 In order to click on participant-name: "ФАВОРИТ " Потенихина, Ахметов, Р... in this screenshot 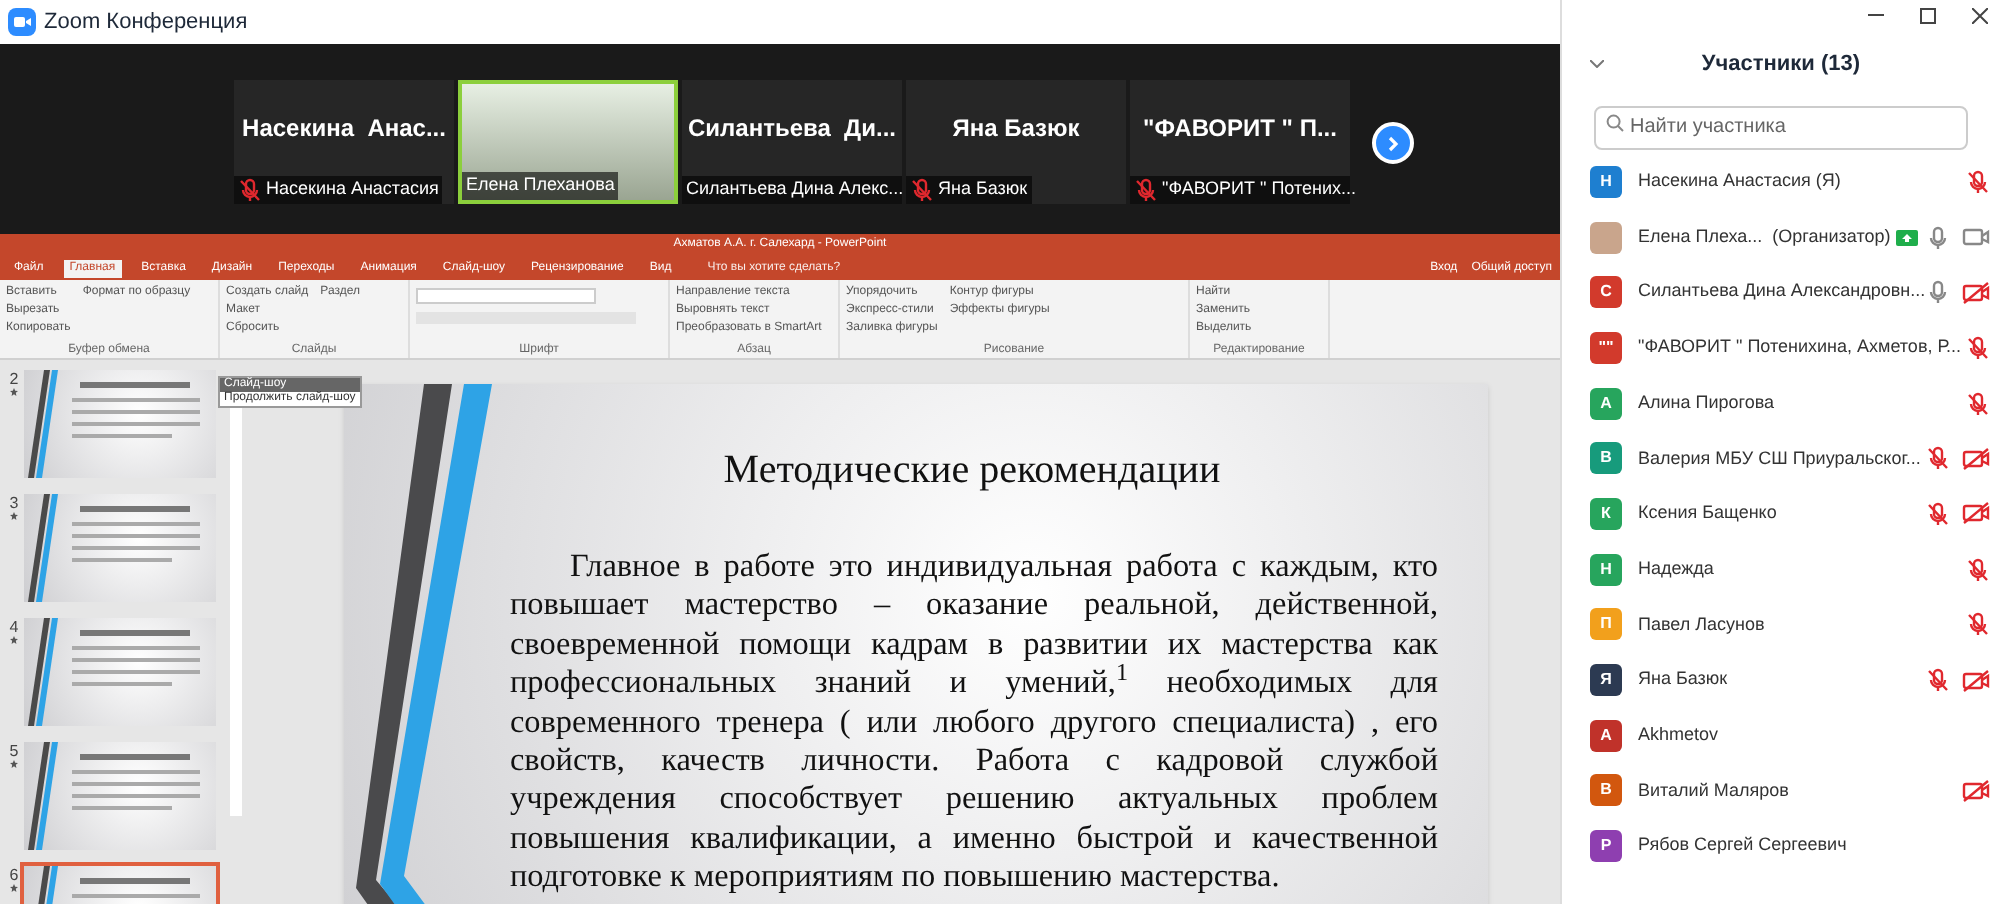, I will do `click(1800, 347)`.